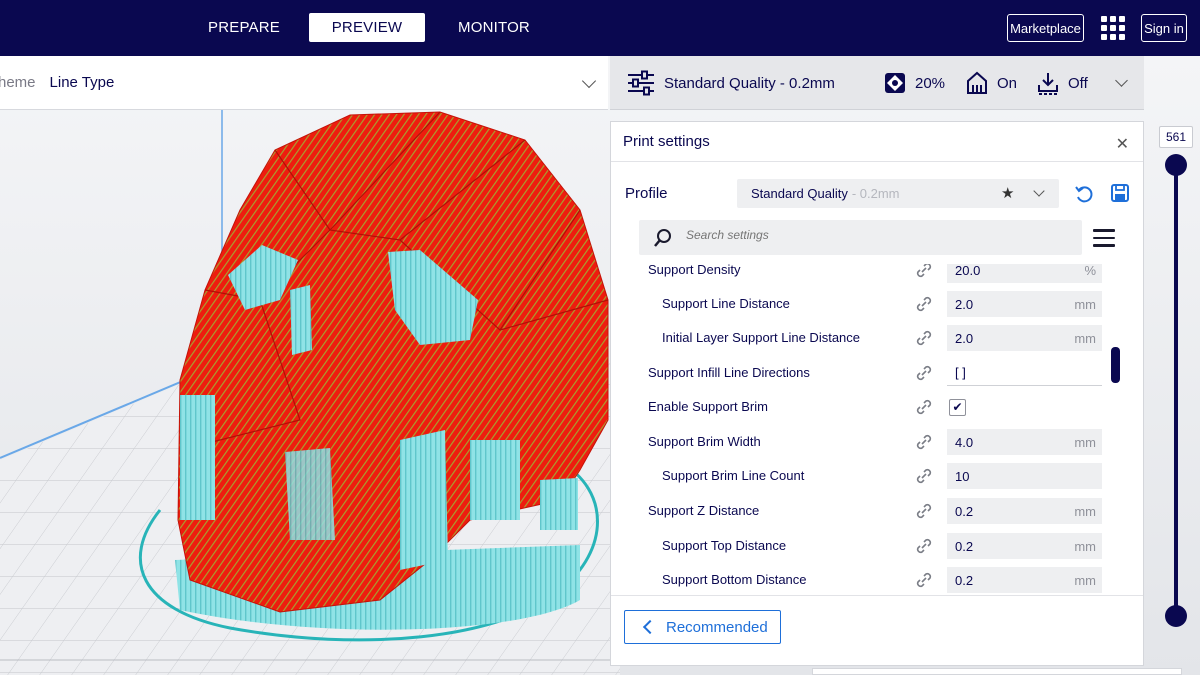 This screenshot has width=1200, height=675. I want to click on reset-icon, so click(1084, 194).